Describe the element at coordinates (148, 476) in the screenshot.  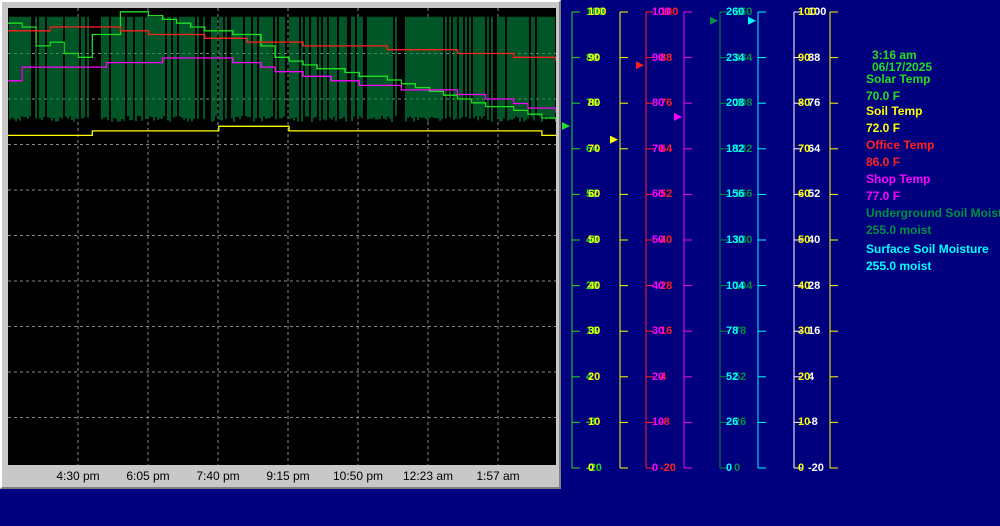
I see `x-tick-label: 6:05 pm` at that location.